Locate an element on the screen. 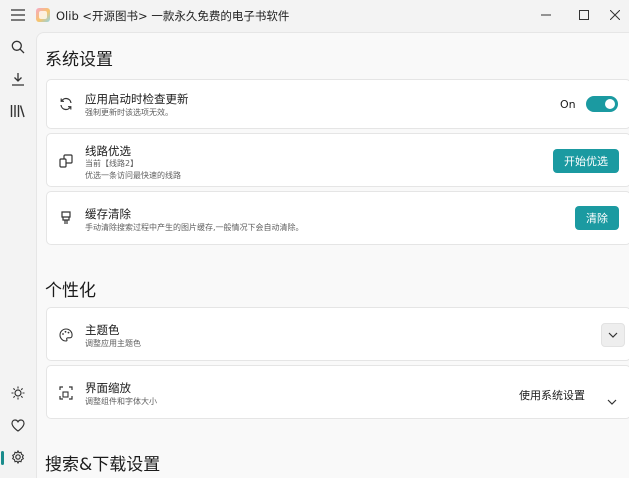 This screenshot has height=478, width=629. section-title-personalize: 个性化 is located at coordinates (70, 291).